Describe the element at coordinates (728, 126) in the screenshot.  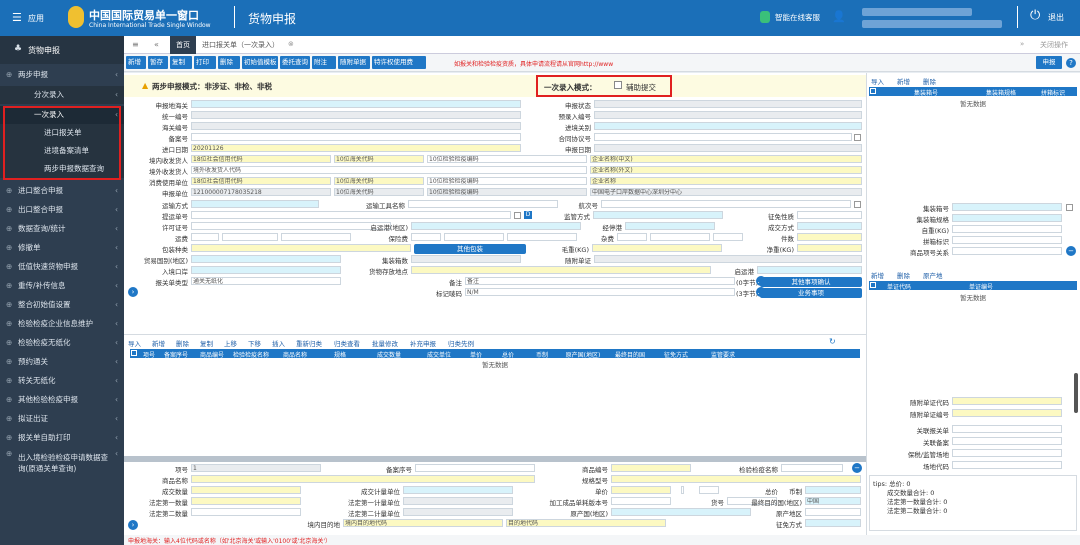
I see `entry-type-input` at that location.